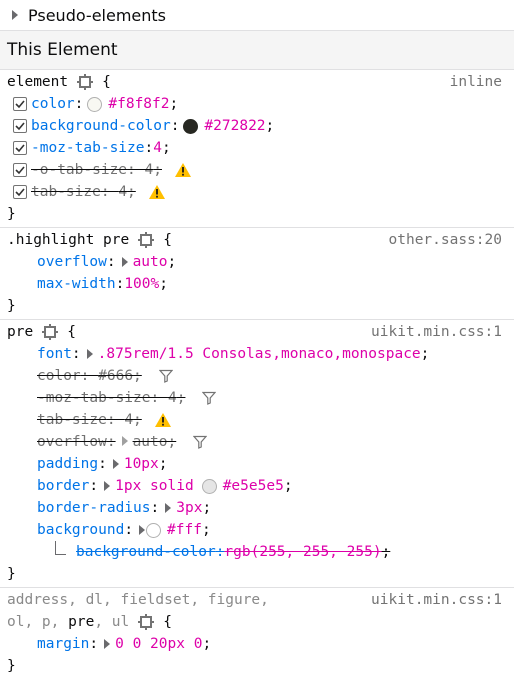 The width and height of the screenshot is (514, 680). What do you see at coordinates (141, 464) in the screenshot?
I see `property-value: 10px` at bounding box center [141, 464].